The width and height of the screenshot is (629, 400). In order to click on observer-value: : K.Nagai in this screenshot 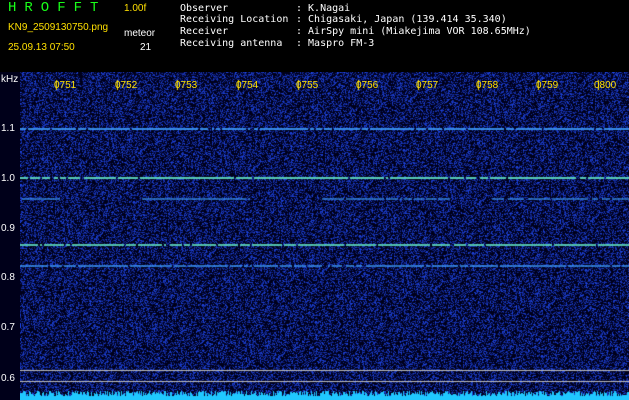, I will do `click(323, 8)`.